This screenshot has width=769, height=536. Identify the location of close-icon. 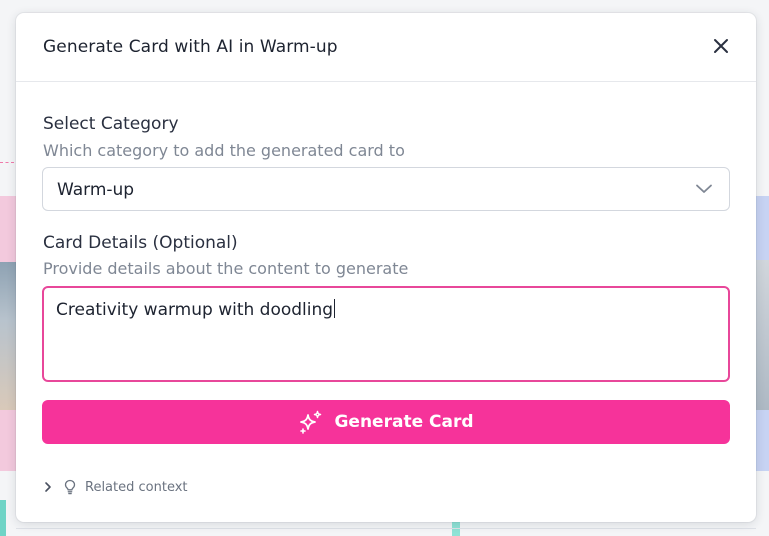
(721, 46).